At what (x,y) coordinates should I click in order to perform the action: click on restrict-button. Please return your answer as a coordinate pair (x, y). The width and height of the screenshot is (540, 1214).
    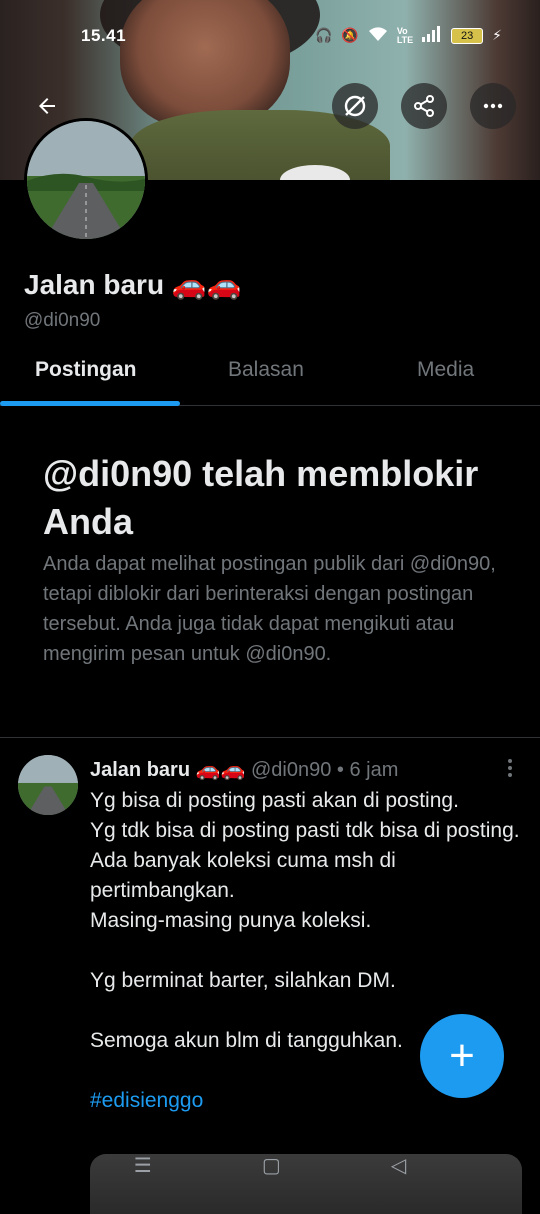
    Looking at the image, I should click on (355, 106).